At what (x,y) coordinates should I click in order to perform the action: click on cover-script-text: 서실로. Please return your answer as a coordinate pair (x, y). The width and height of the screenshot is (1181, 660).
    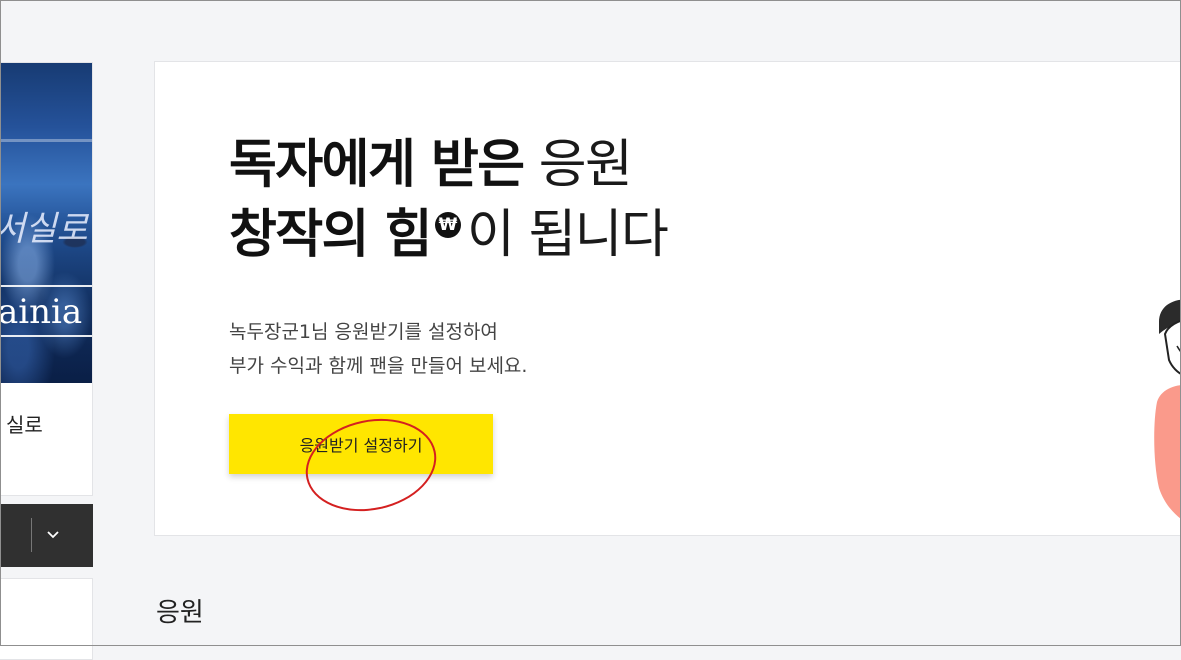
    Looking at the image, I should click on (44, 229).